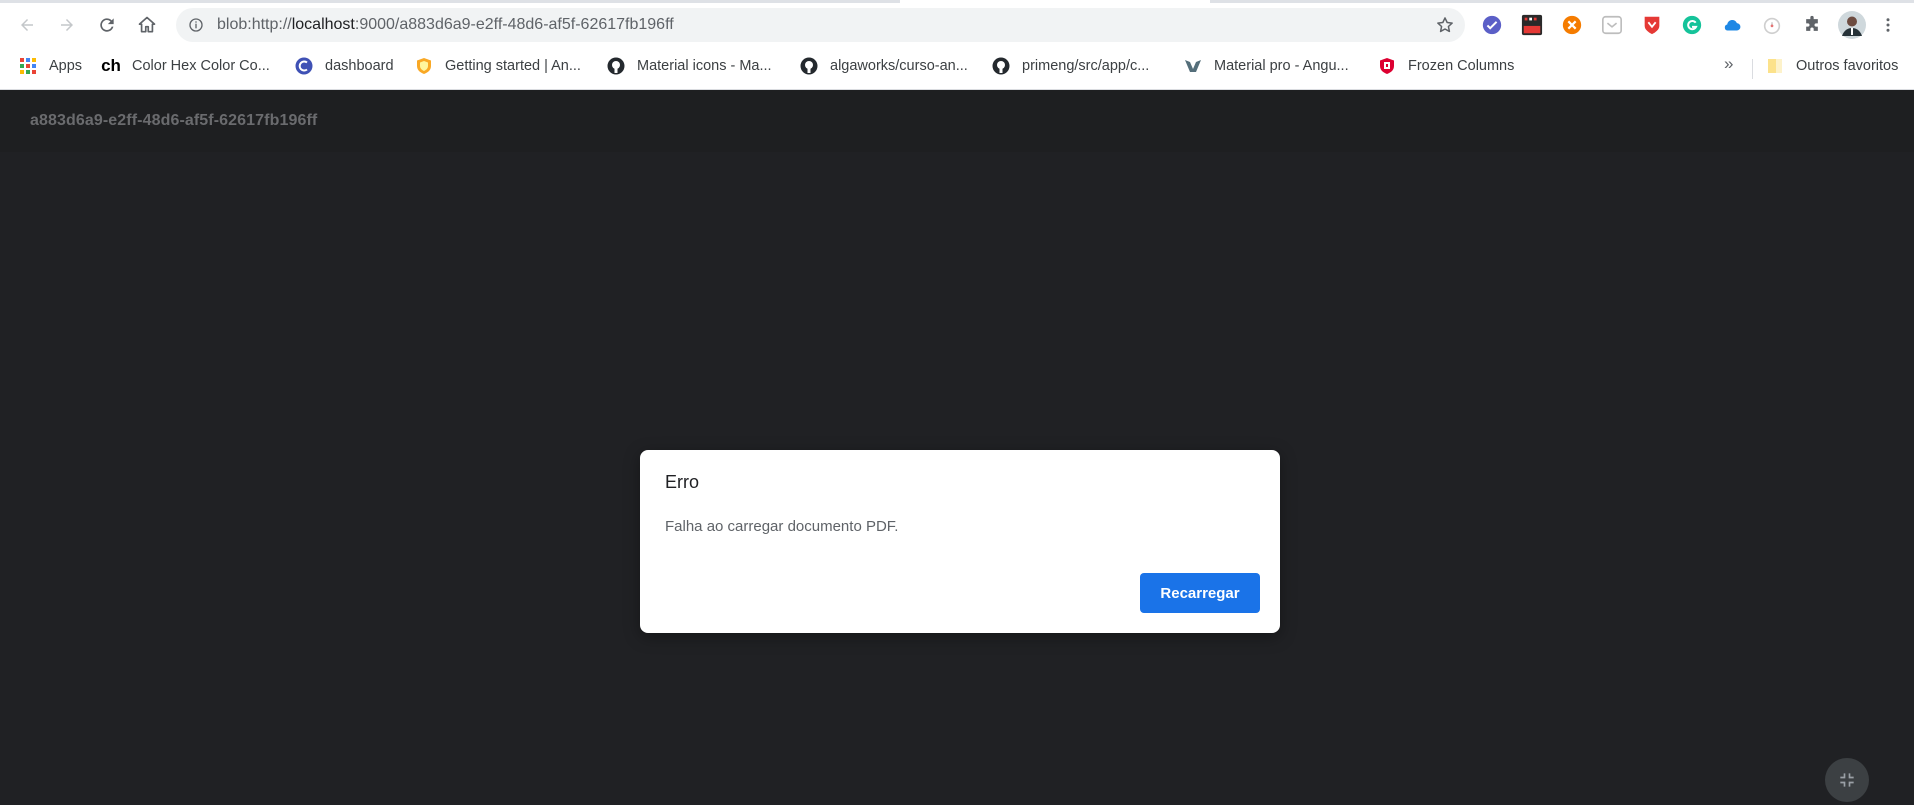  I want to click on extension-checkmark, so click(1492, 25).